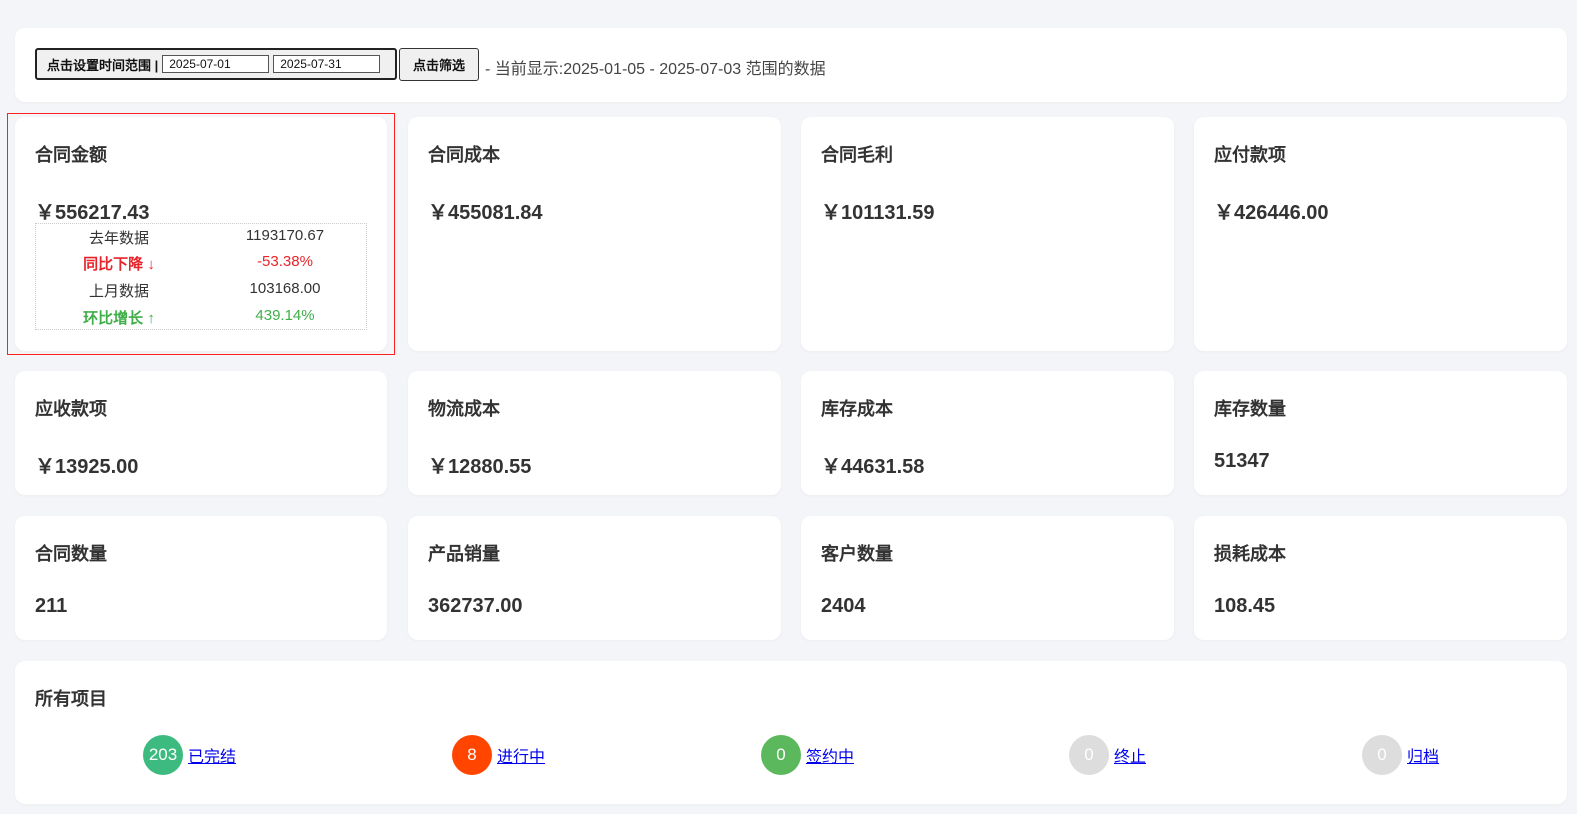  I want to click on last-month-label: 上月数据, so click(118, 291).